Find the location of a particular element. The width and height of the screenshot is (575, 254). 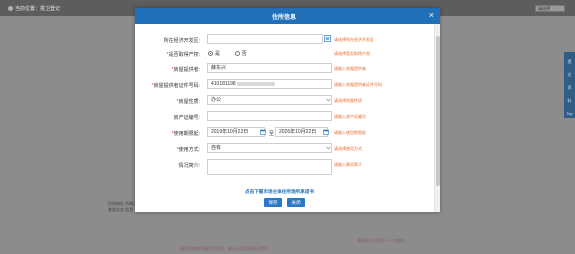

side-icon-3: 资 is located at coordinates (569, 88).